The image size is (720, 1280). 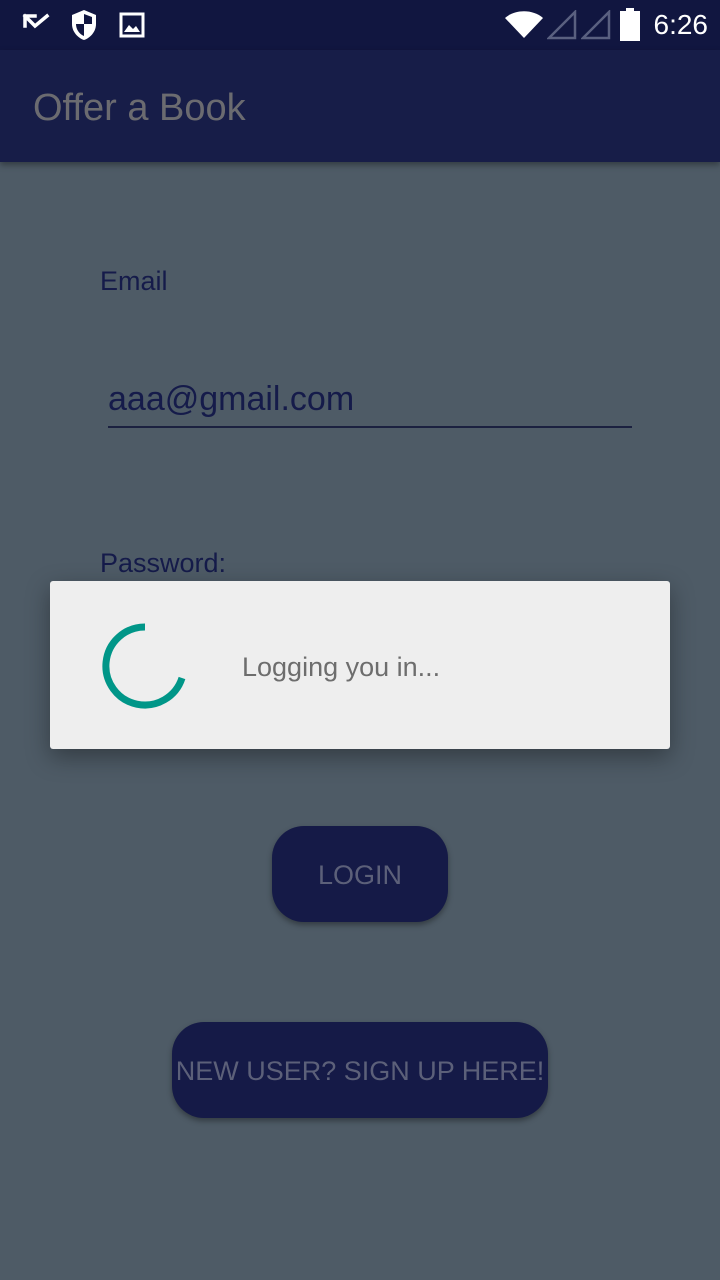 What do you see at coordinates (360, 1070) in the screenshot?
I see `signup-button: NEW USER? SIGN UP HERE!` at bounding box center [360, 1070].